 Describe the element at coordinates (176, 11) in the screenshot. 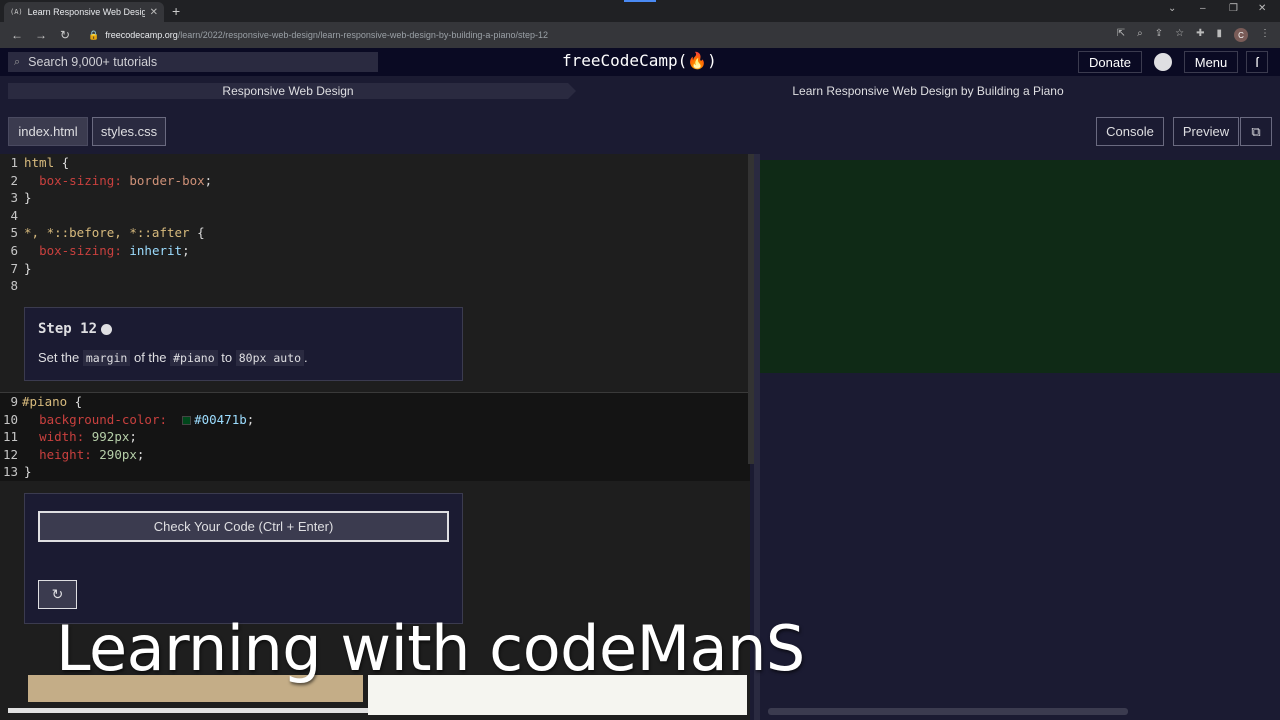

I see `new-tab-button: +` at that location.